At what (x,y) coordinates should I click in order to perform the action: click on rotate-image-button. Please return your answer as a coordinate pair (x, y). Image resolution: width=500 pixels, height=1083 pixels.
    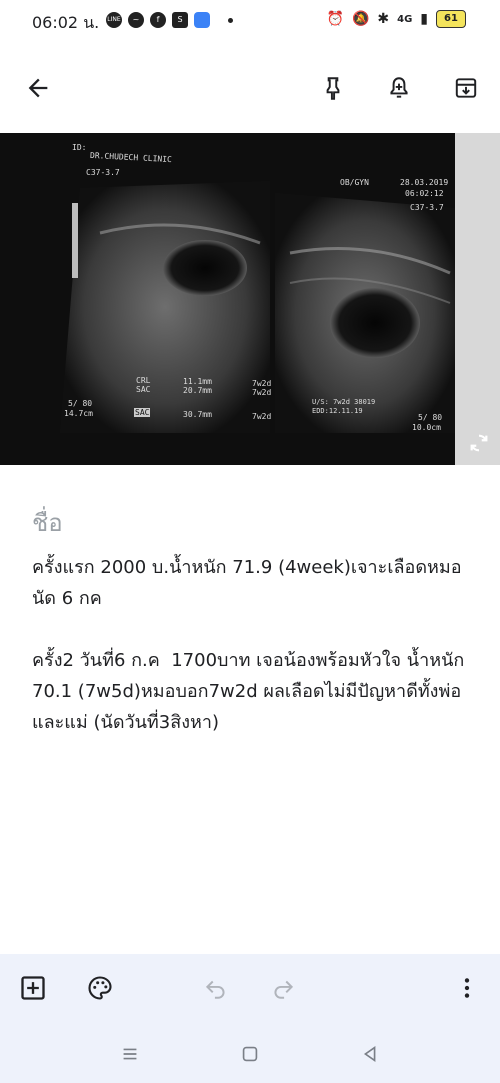
    Looking at the image, I should click on (479, 443).